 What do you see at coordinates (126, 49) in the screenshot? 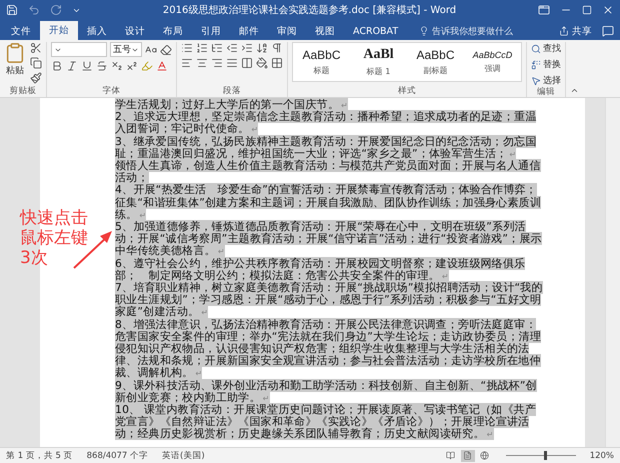
I see `font-size-field: 五号` at bounding box center [126, 49].